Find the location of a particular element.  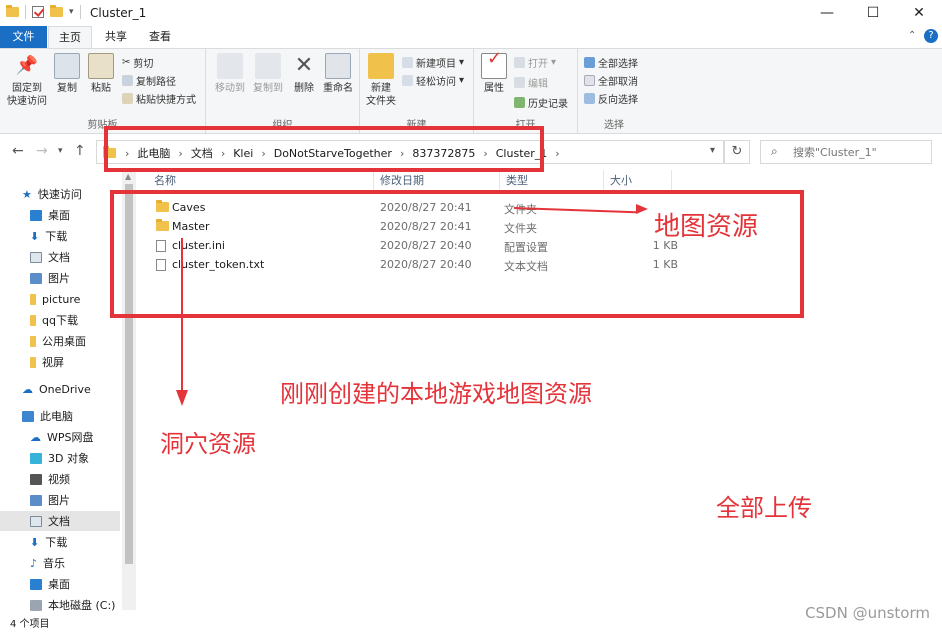

sidebar-item-3d-objects: 3D 对象 is located at coordinates (60, 458).